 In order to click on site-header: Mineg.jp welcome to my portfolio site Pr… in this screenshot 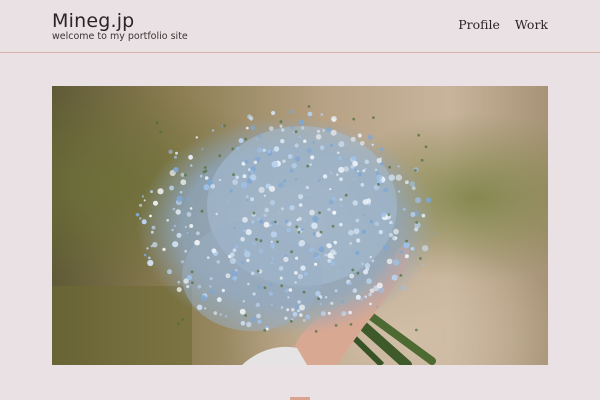, I will do `click(300, 26)`.